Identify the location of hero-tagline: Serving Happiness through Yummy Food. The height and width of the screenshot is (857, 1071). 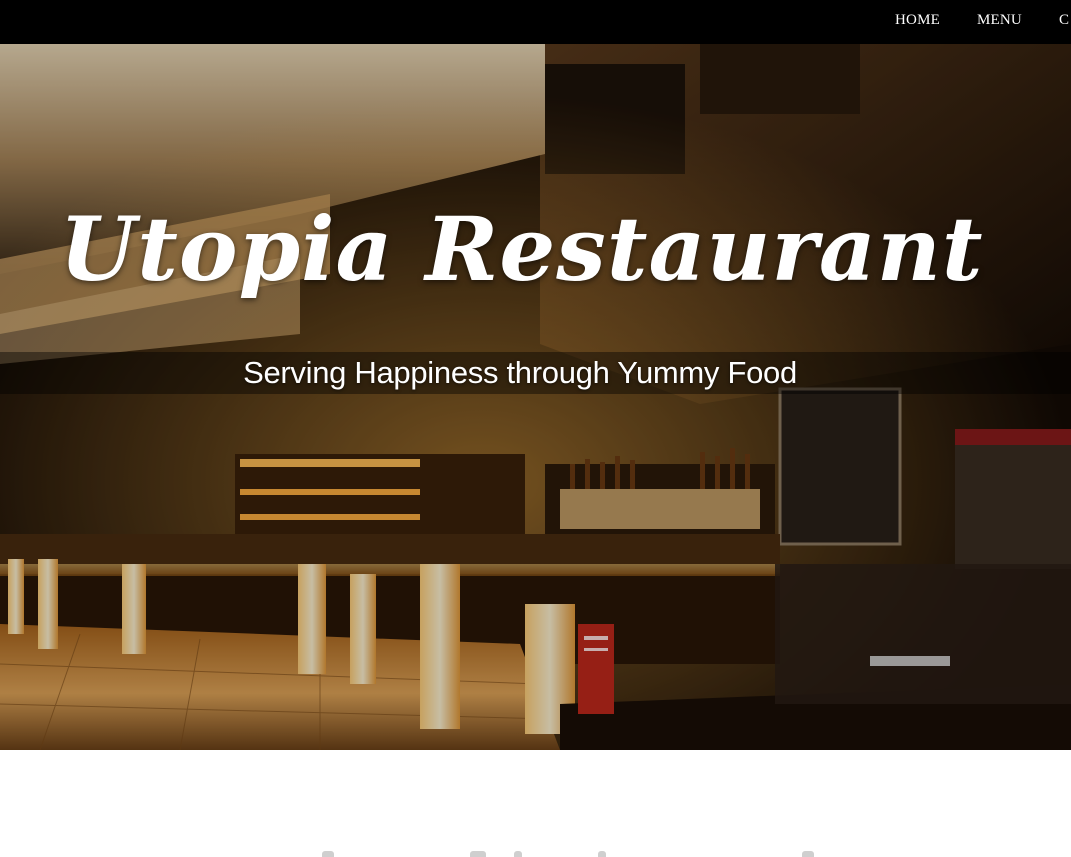
(520, 372).